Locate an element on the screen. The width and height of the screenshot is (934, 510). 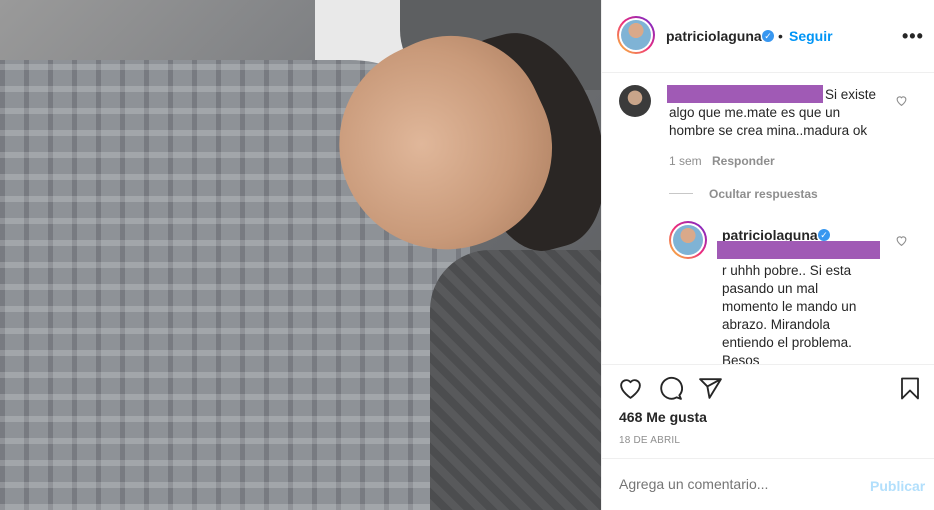
photo-cushion is located at coordinates (515, 380).